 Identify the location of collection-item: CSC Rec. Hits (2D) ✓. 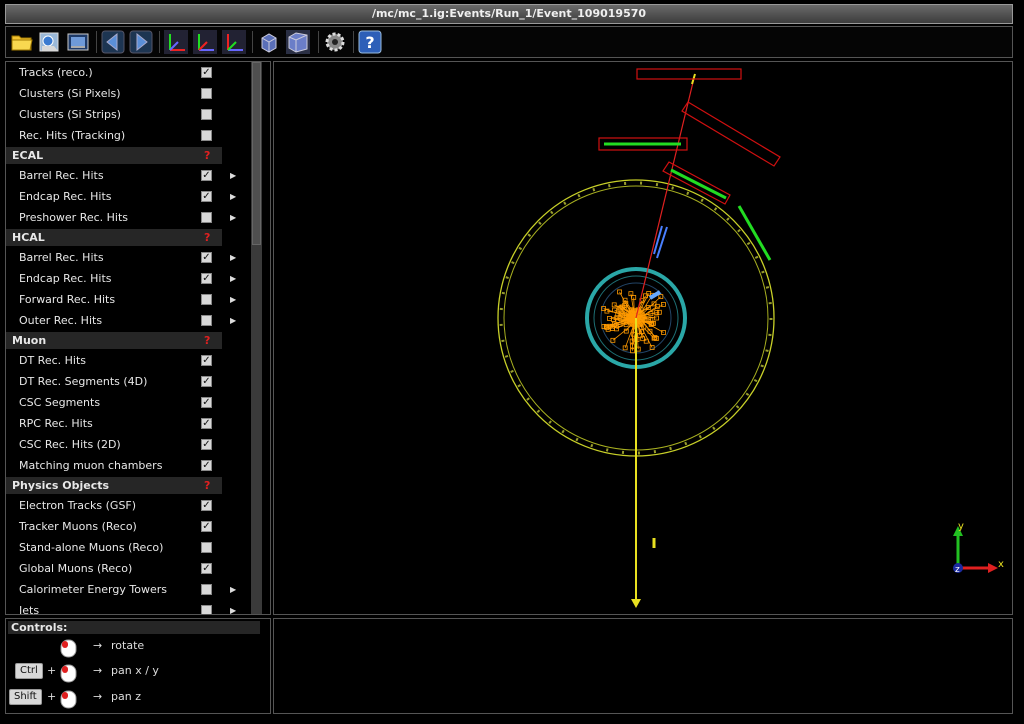
(129, 444).